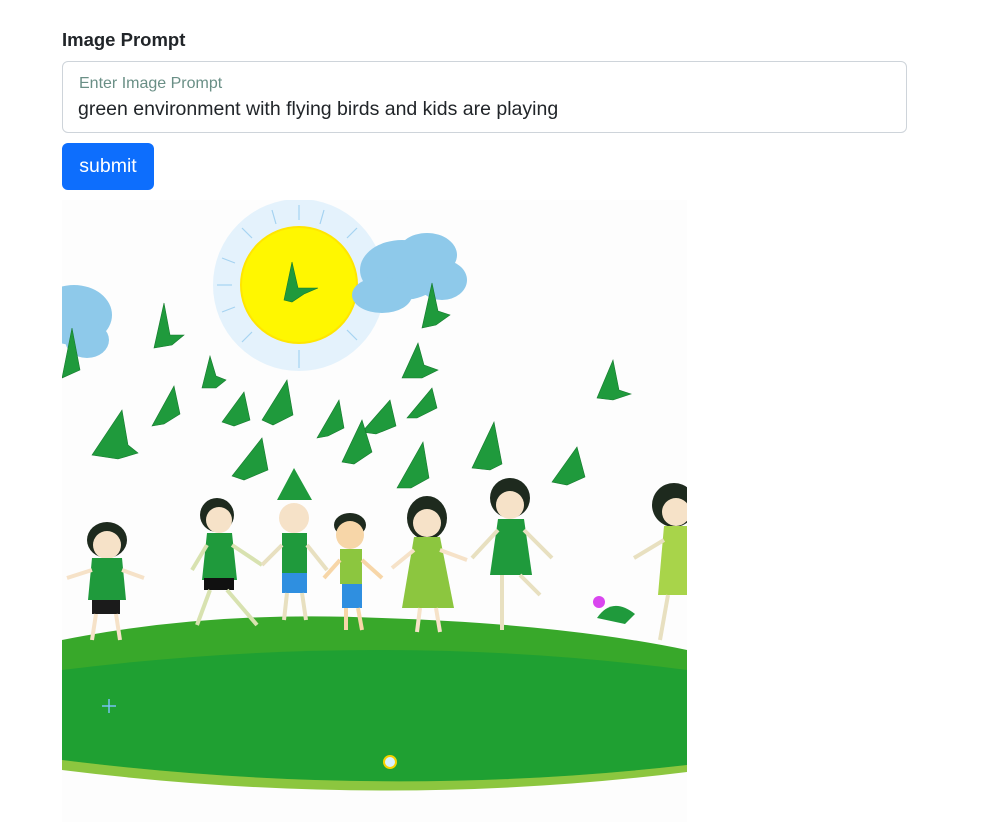  Describe the element at coordinates (374, 703) in the screenshot. I see `grass-hill` at that location.